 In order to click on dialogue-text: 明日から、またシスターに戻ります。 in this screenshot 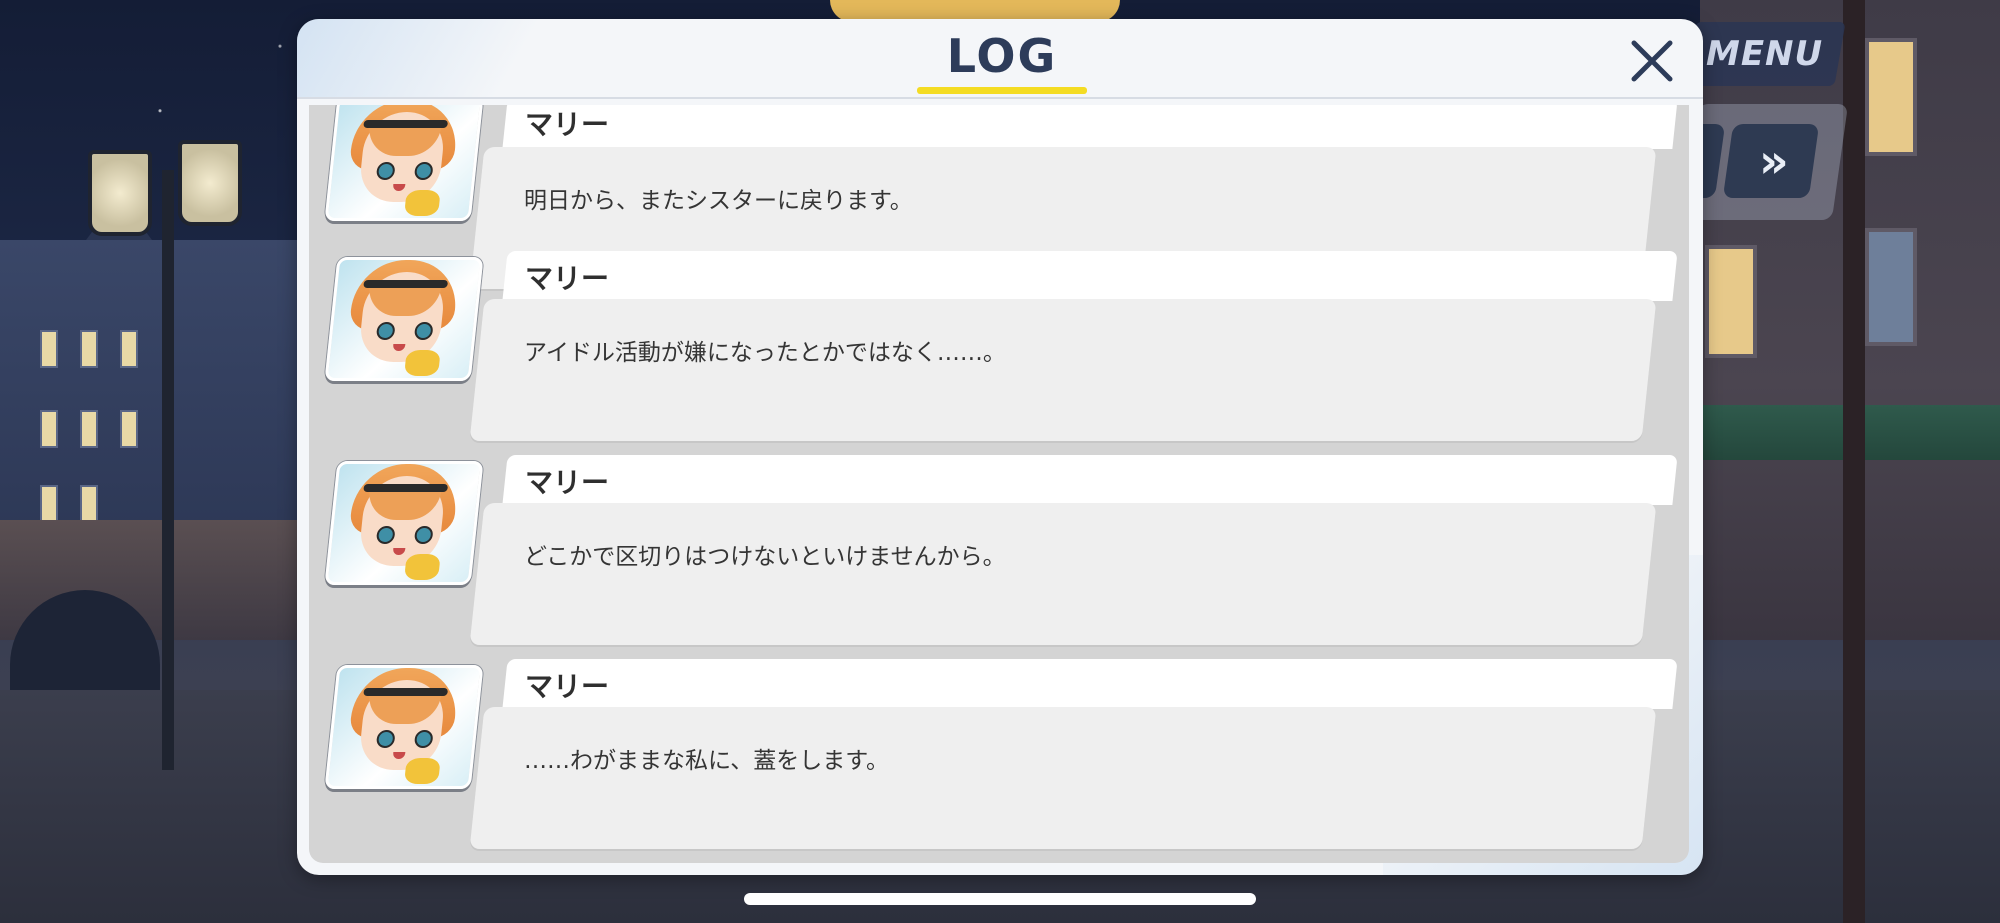, I will do `click(718, 201)`.